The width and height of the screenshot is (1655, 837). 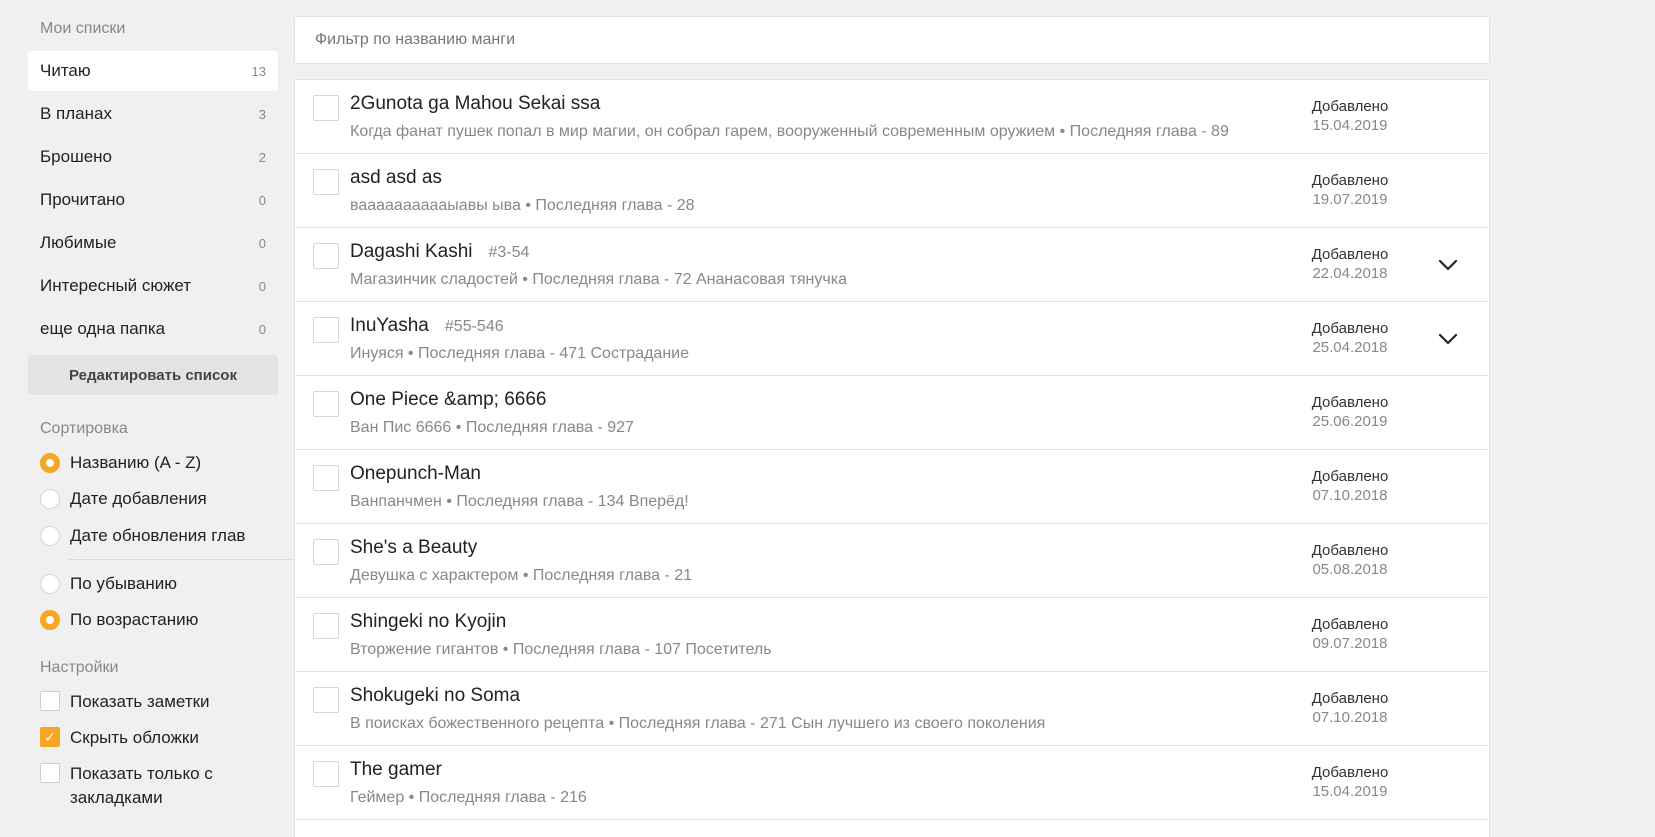 What do you see at coordinates (1350, 412) in the screenshot?
I see `added-info: Добавлено 25.06.2019` at bounding box center [1350, 412].